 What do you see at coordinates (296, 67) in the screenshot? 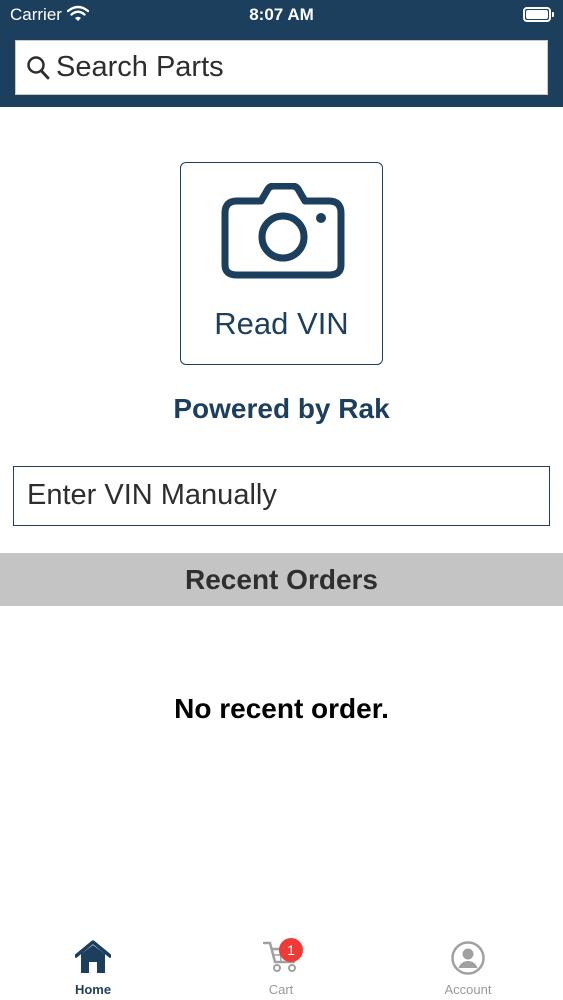
I see `search-input` at bounding box center [296, 67].